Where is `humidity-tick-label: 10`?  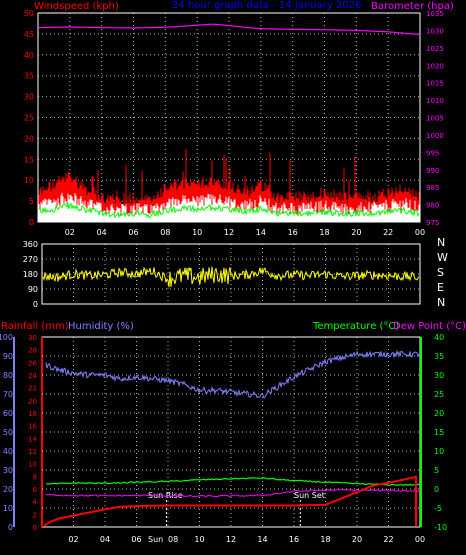 humidity-tick-label: 10 is located at coordinates (8, 508).